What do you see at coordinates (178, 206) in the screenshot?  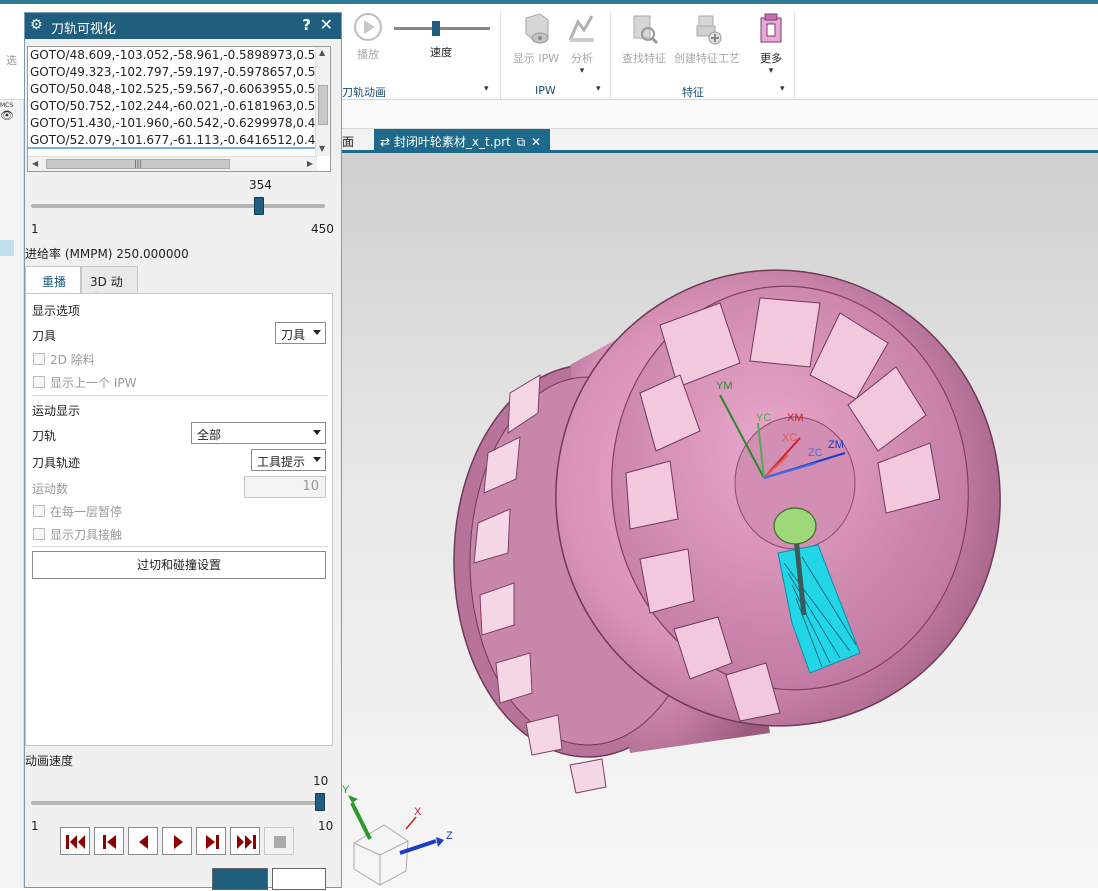 I see `position-slider-track` at bounding box center [178, 206].